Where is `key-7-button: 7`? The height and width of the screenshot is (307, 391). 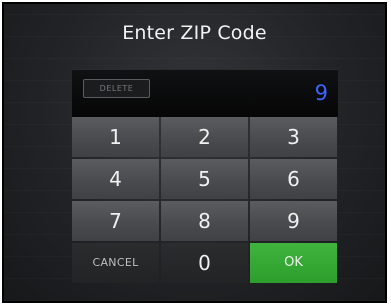 key-7-button: 7 is located at coordinates (115, 221).